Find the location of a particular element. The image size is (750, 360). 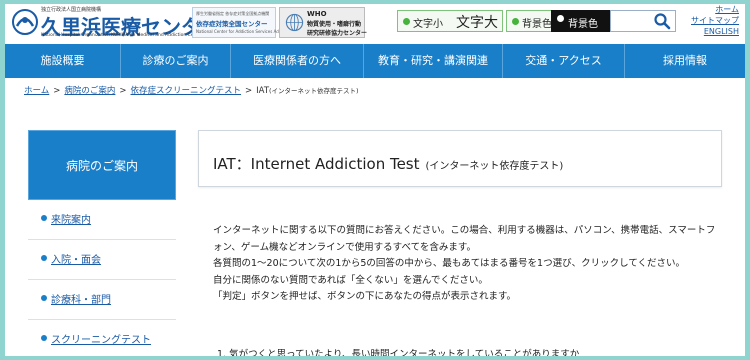

sidebar-heading: 病院のご案内 is located at coordinates (102, 165).